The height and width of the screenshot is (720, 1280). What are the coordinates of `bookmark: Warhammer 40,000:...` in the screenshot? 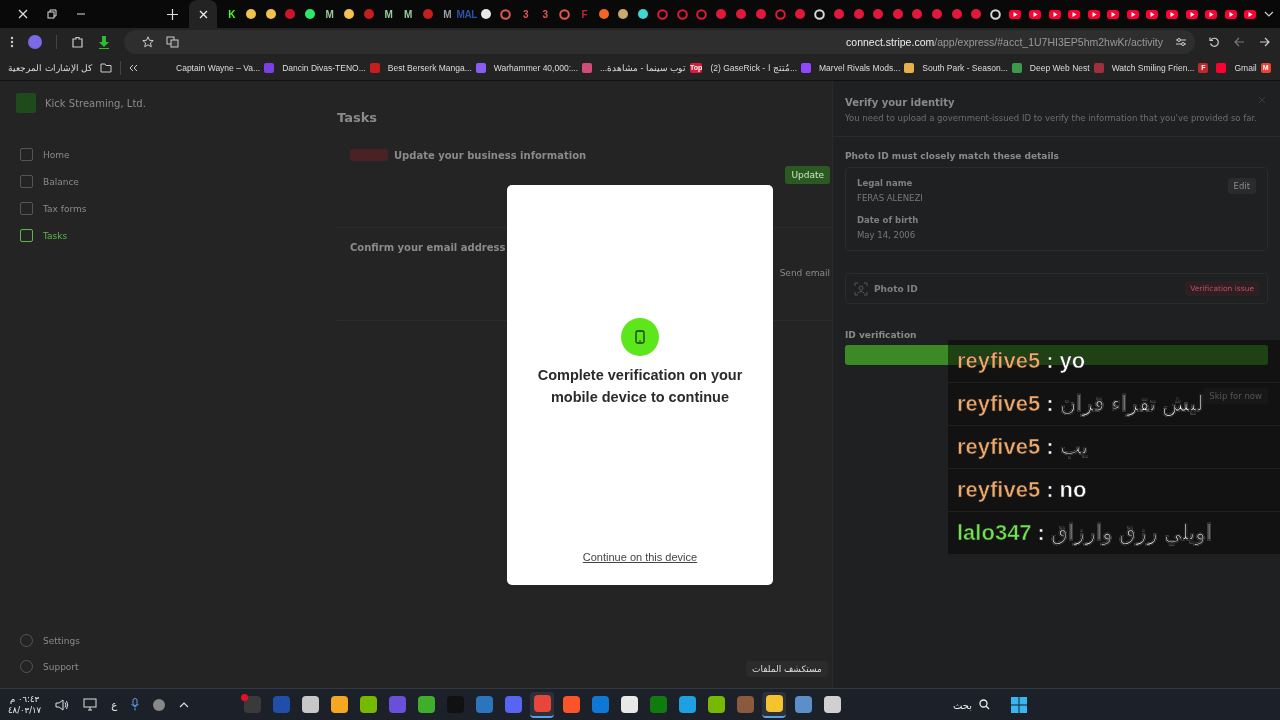 It's located at (543, 68).